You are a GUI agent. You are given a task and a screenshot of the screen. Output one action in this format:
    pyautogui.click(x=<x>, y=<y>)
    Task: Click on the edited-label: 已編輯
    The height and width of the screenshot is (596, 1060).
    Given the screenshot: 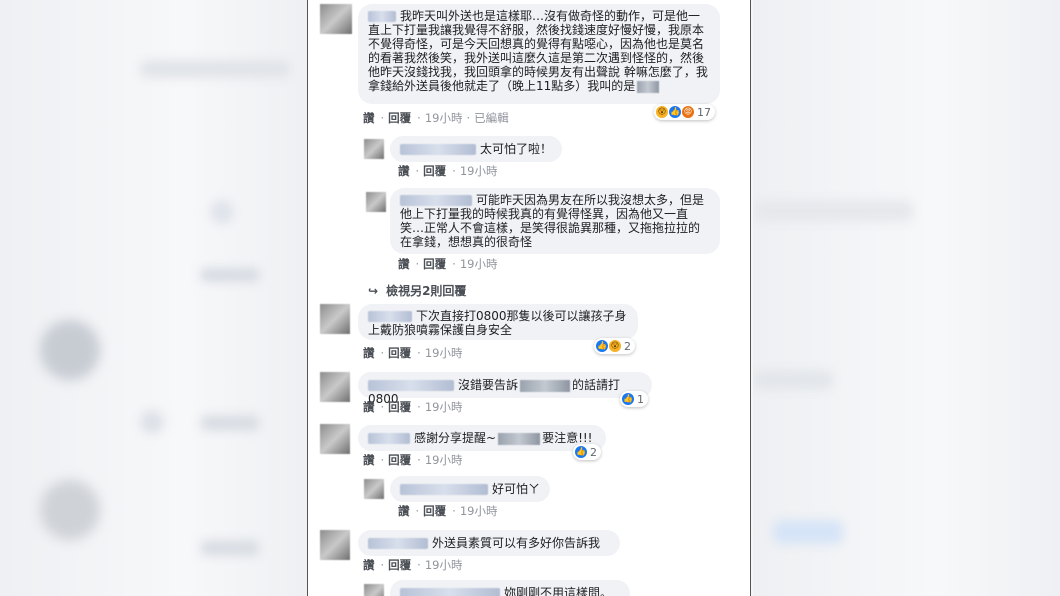 What is the action you would take?
    pyautogui.click(x=491, y=118)
    